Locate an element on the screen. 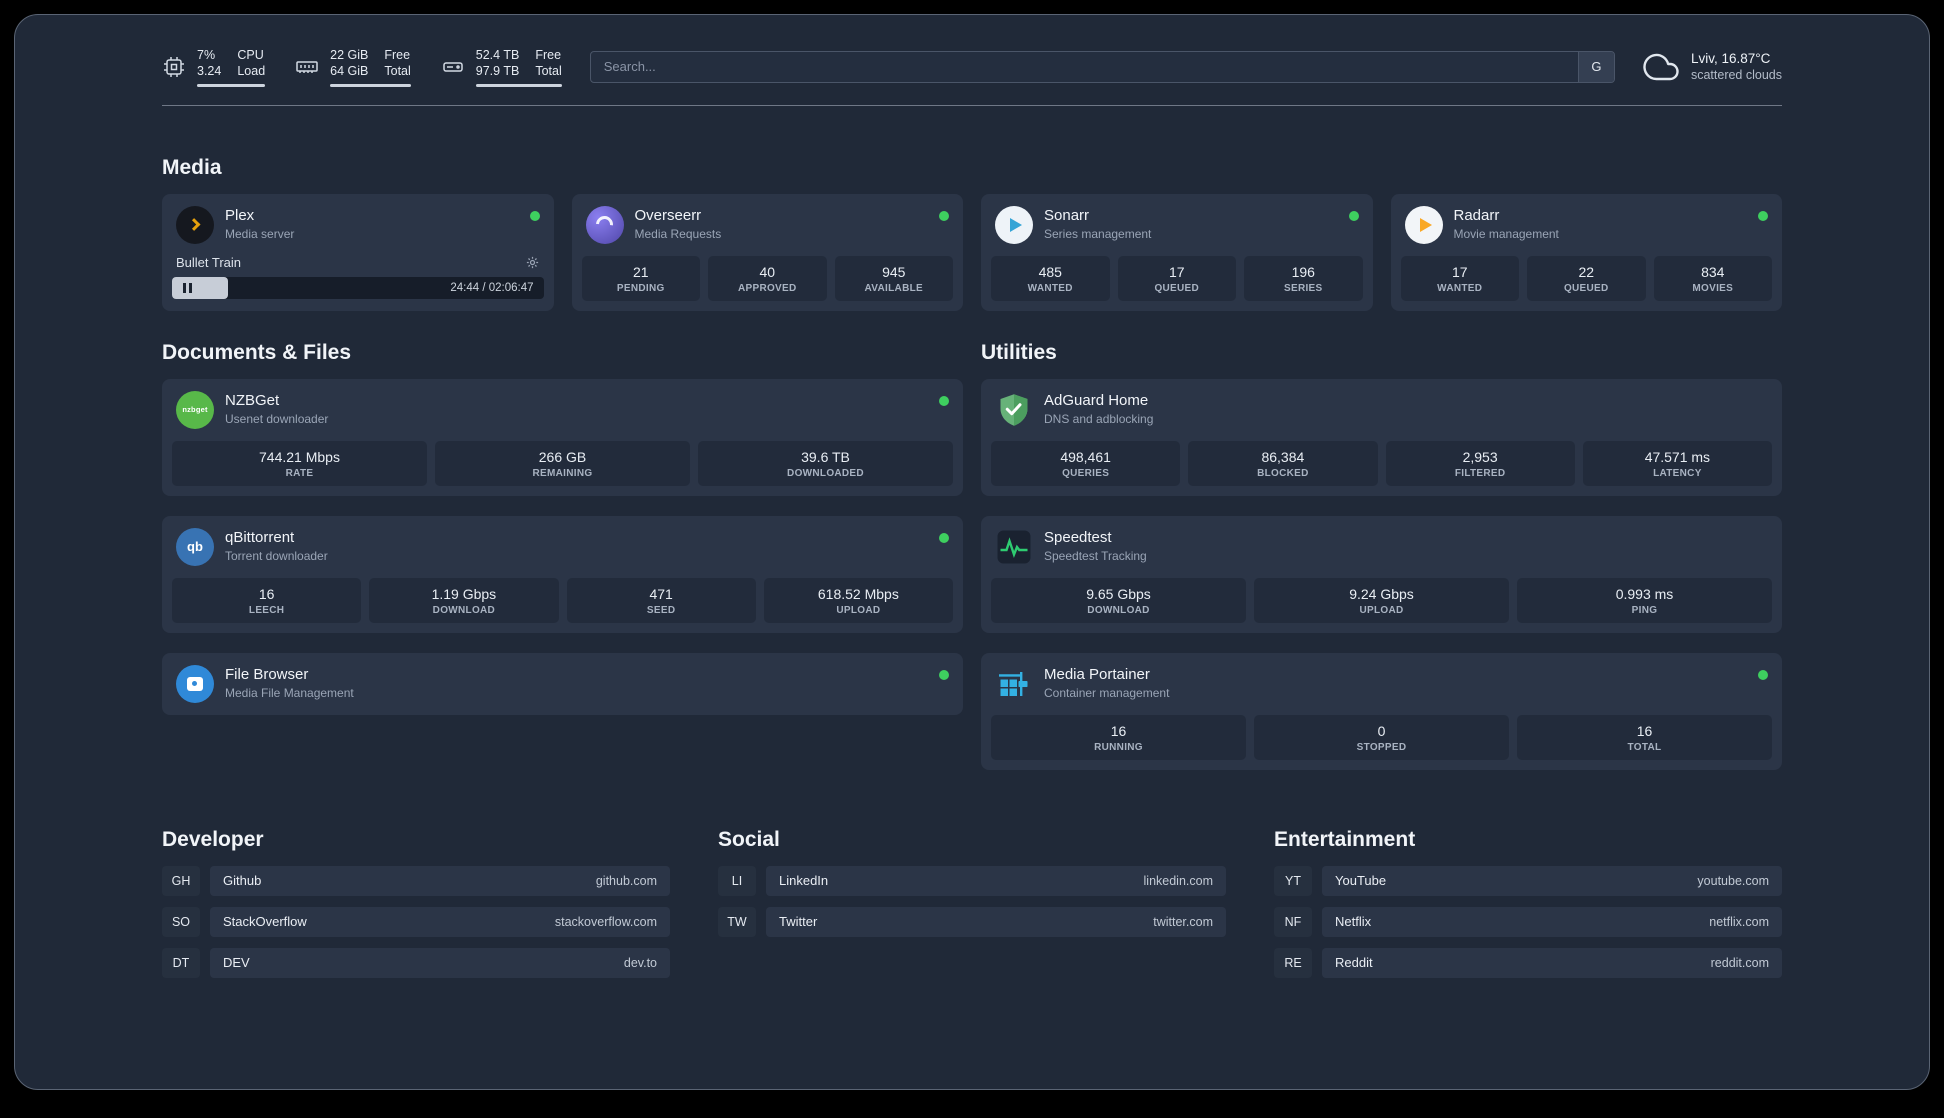 The width and height of the screenshot is (1944, 1118). bookmark-name: StackOverflow is located at coordinates (265, 921).